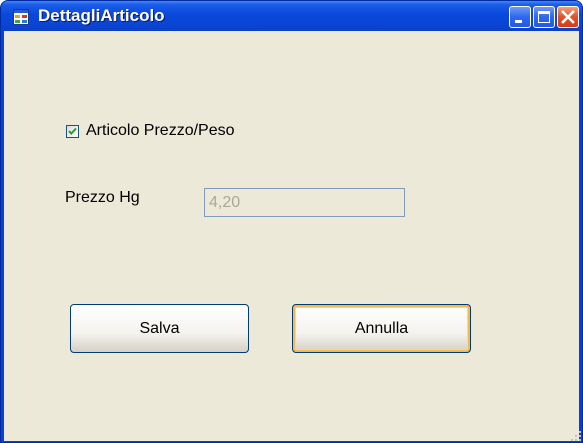 Image resolution: width=583 pixels, height=443 pixels. I want to click on minimize-icon, so click(518, 21).